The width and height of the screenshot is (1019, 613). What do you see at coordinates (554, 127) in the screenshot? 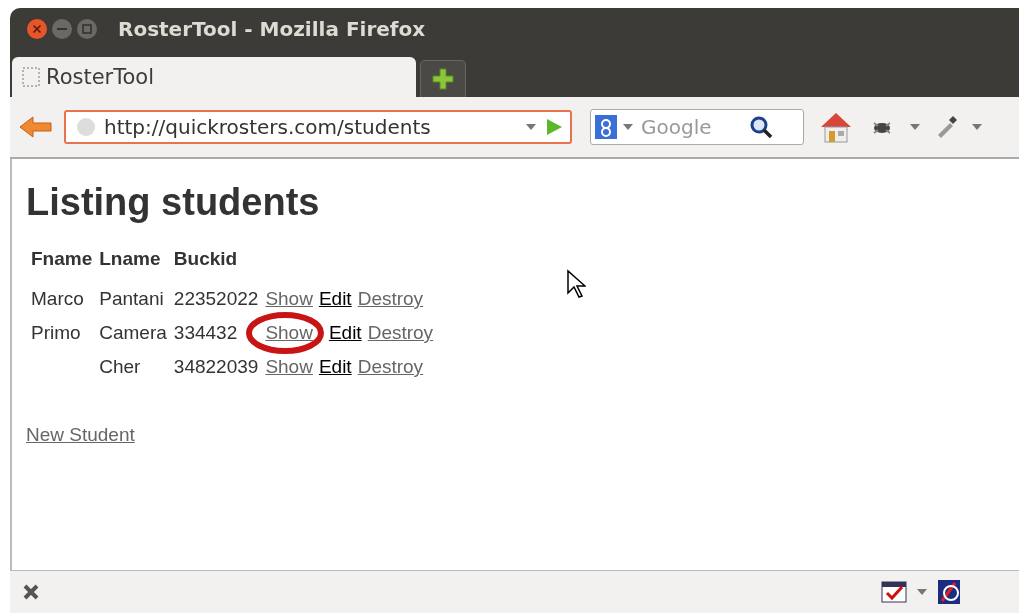
I see `go-icon` at bounding box center [554, 127].